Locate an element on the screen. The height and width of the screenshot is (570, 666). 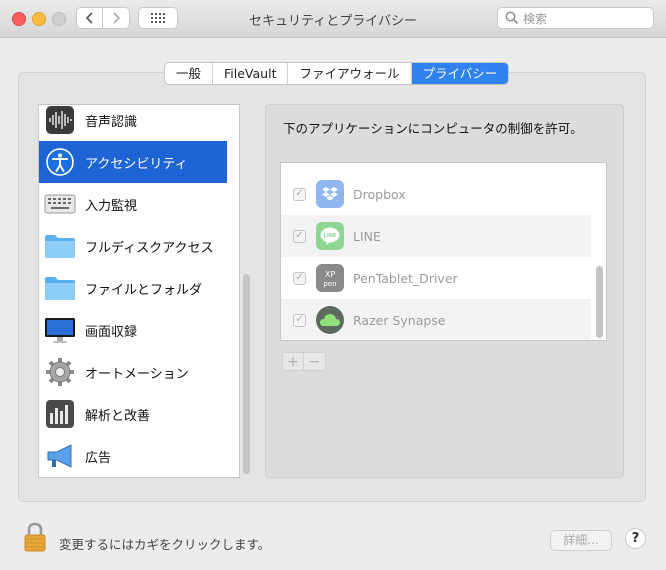
megaphone-icon is located at coordinates (60, 456).